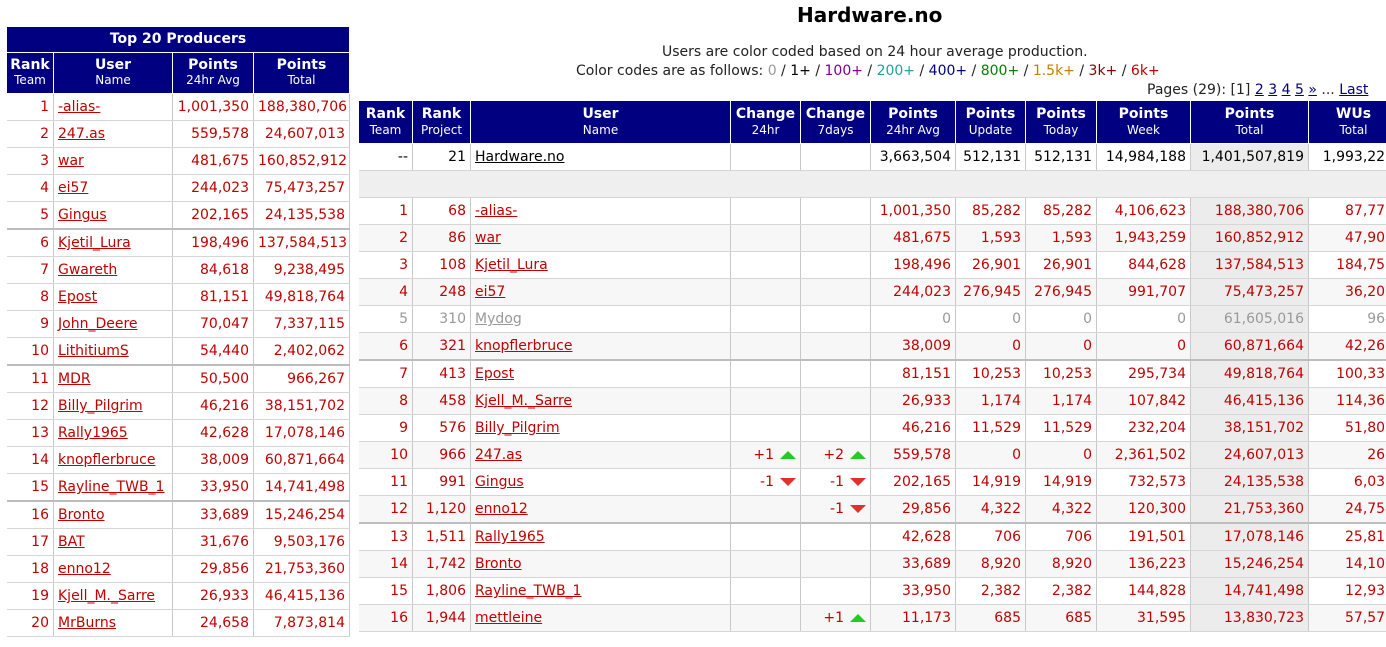  I want to click on name-cell: mettleine, so click(600, 618).